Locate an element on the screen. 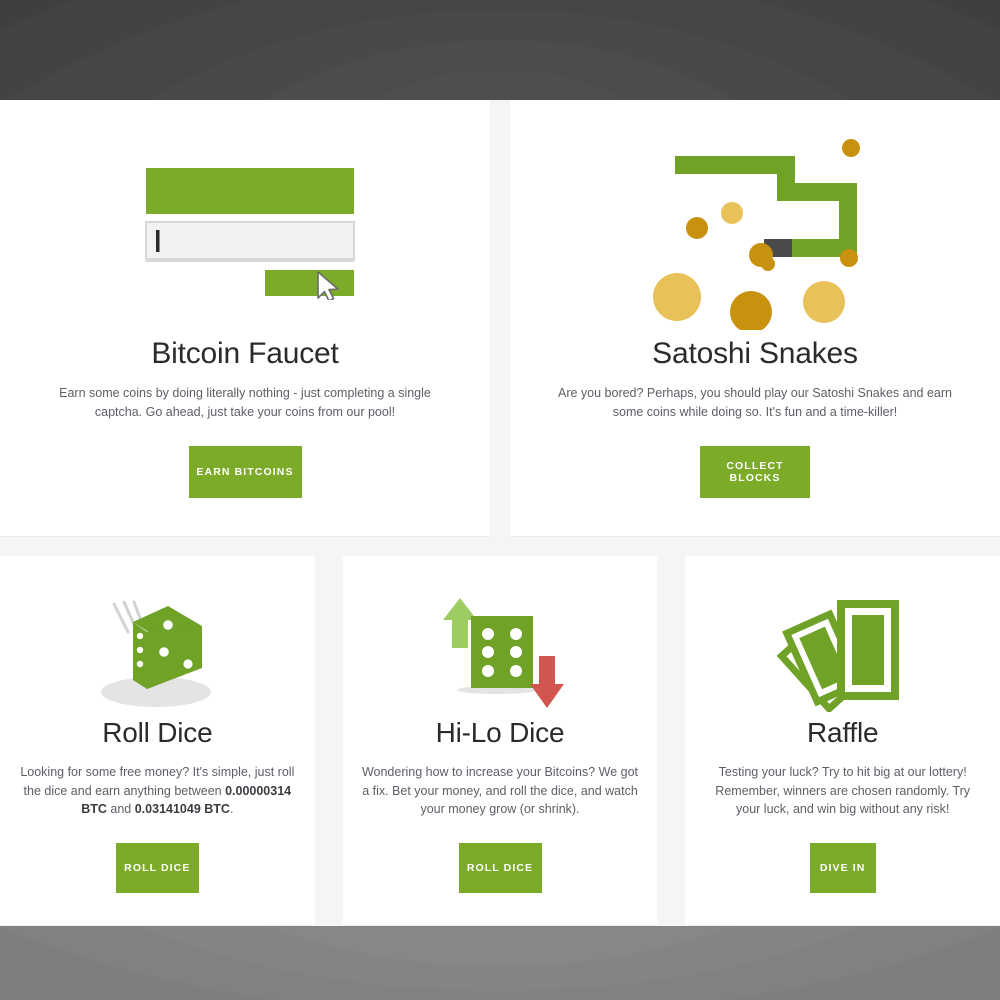 The image size is (1000, 1000). raffle-tickets-icon is located at coordinates (842, 648).